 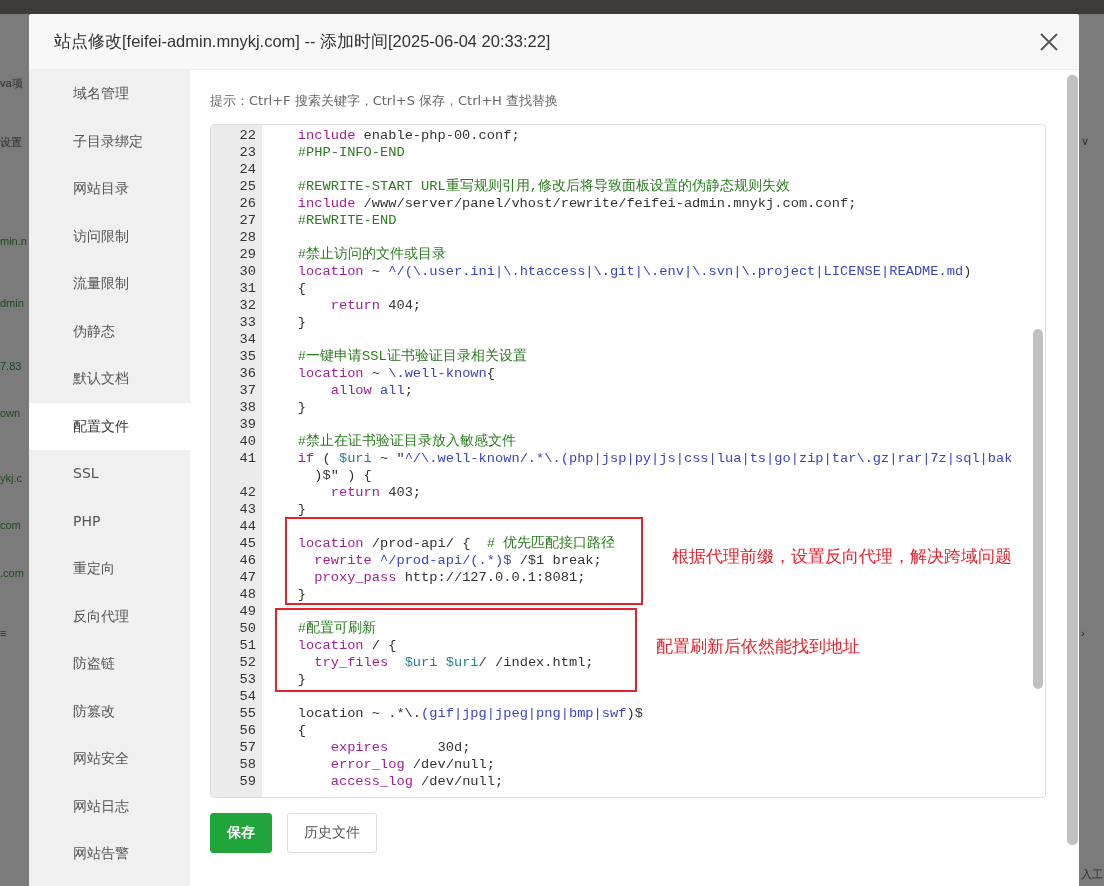 What do you see at coordinates (758, 646) in the screenshot?
I see `annotation-text: 配置刷新后依然能找到地址` at bounding box center [758, 646].